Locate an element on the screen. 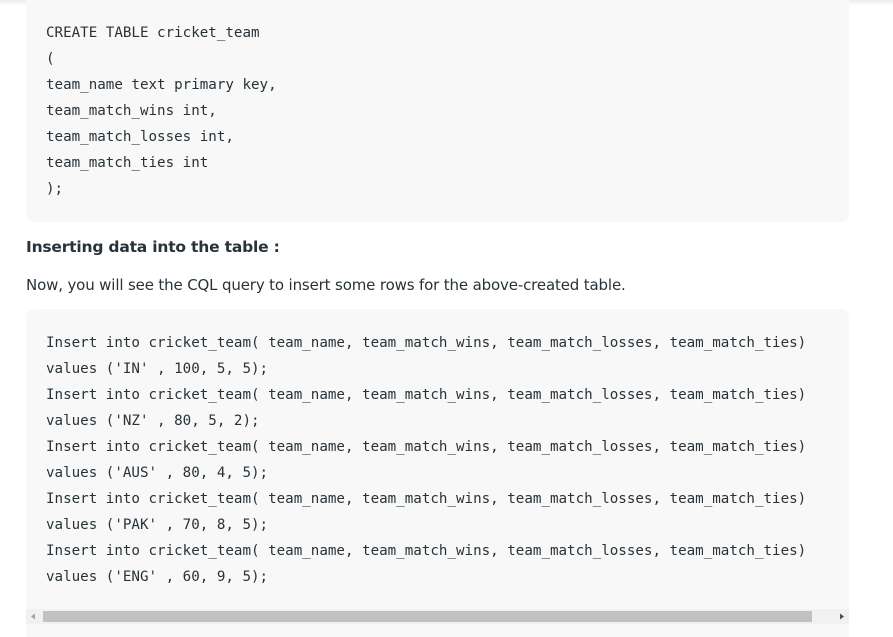 Image resolution: width=893 pixels, height=637 pixels. code-line: CREATE TABLE cricket_team is located at coordinates (153, 33).